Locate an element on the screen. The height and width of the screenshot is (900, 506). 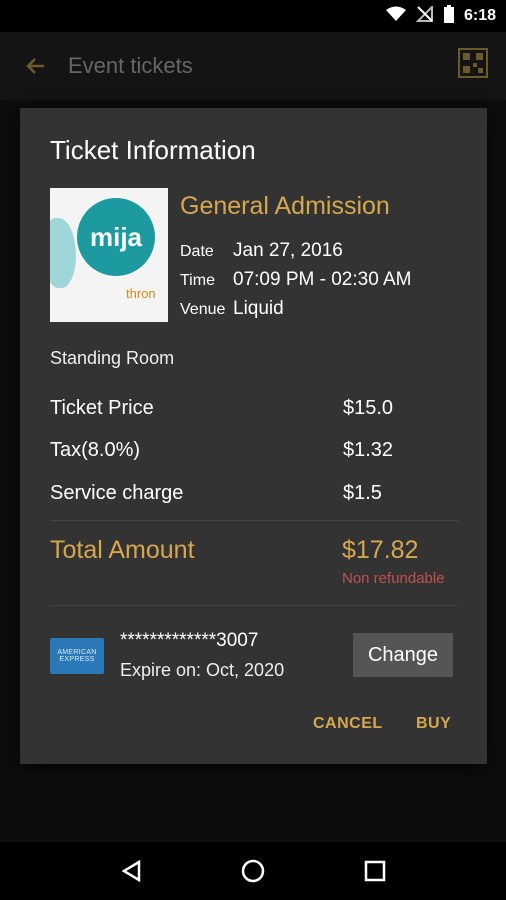
time-row: Time 07:09 PM - 02:30 AM is located at coordinates (296, 280).